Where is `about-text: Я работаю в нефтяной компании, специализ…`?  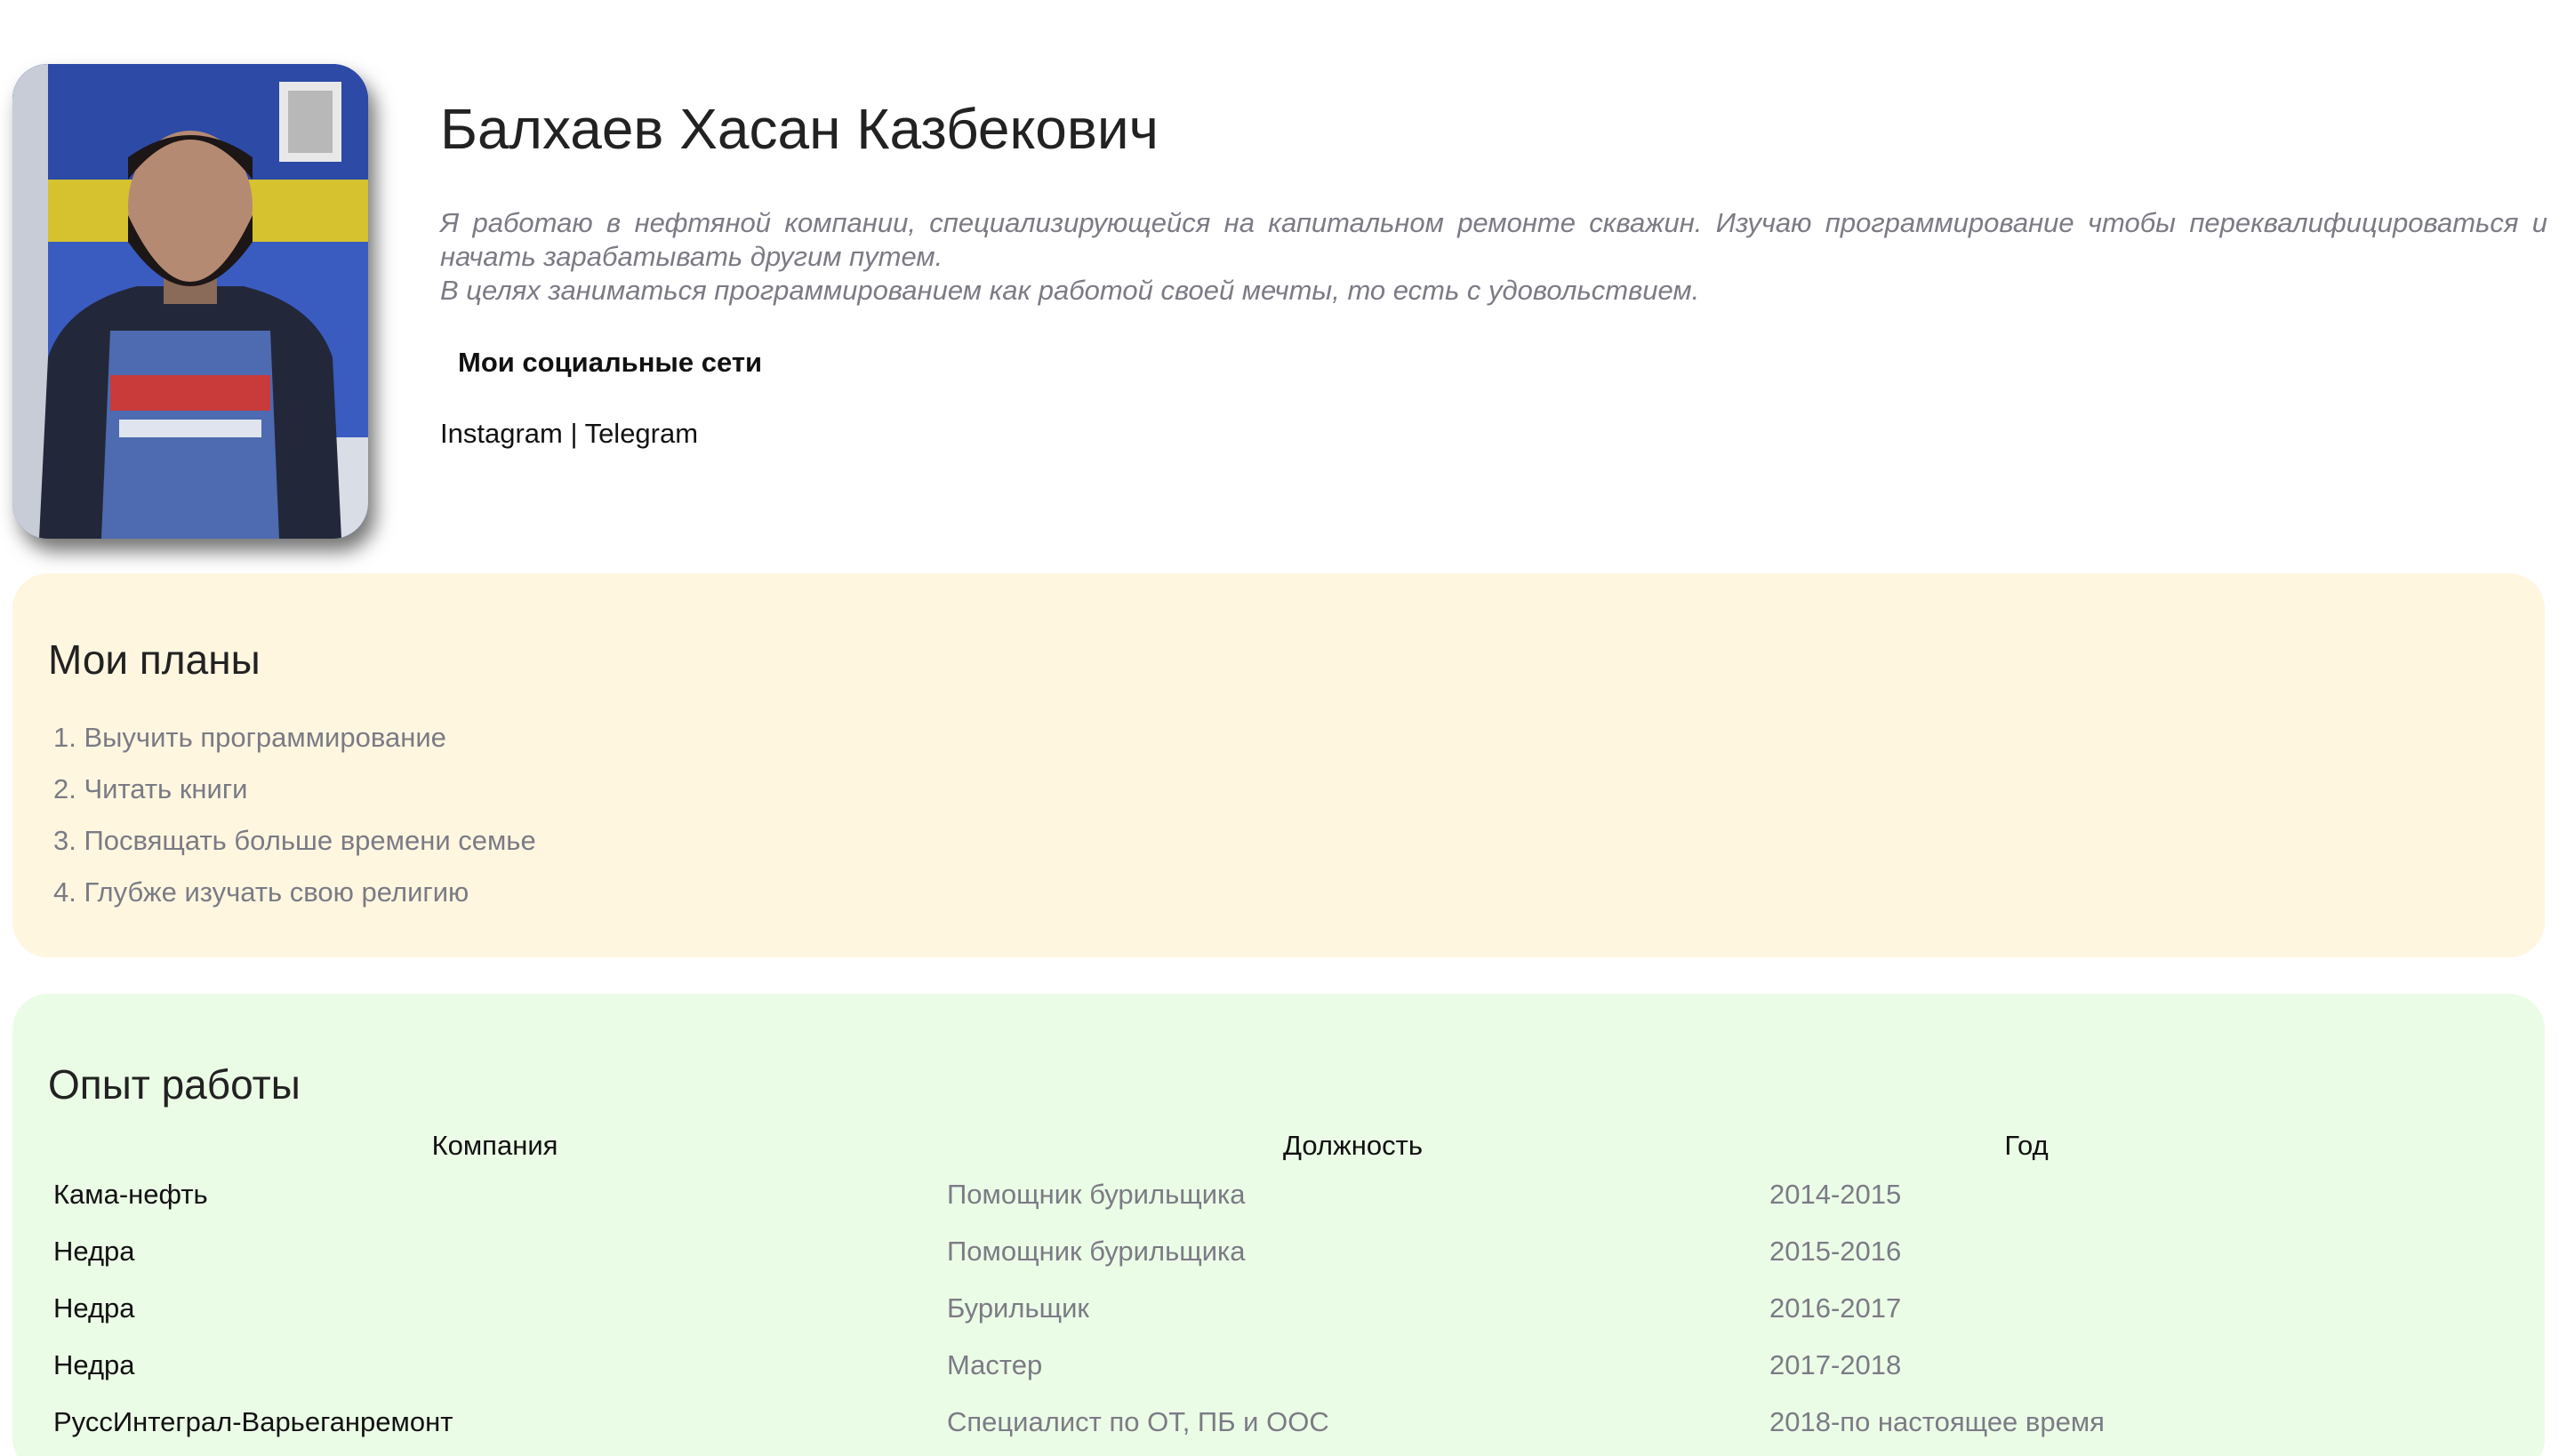 about-text: Я работаю в нефтяной компании, специализ… is located at coordinates (1493, 257).